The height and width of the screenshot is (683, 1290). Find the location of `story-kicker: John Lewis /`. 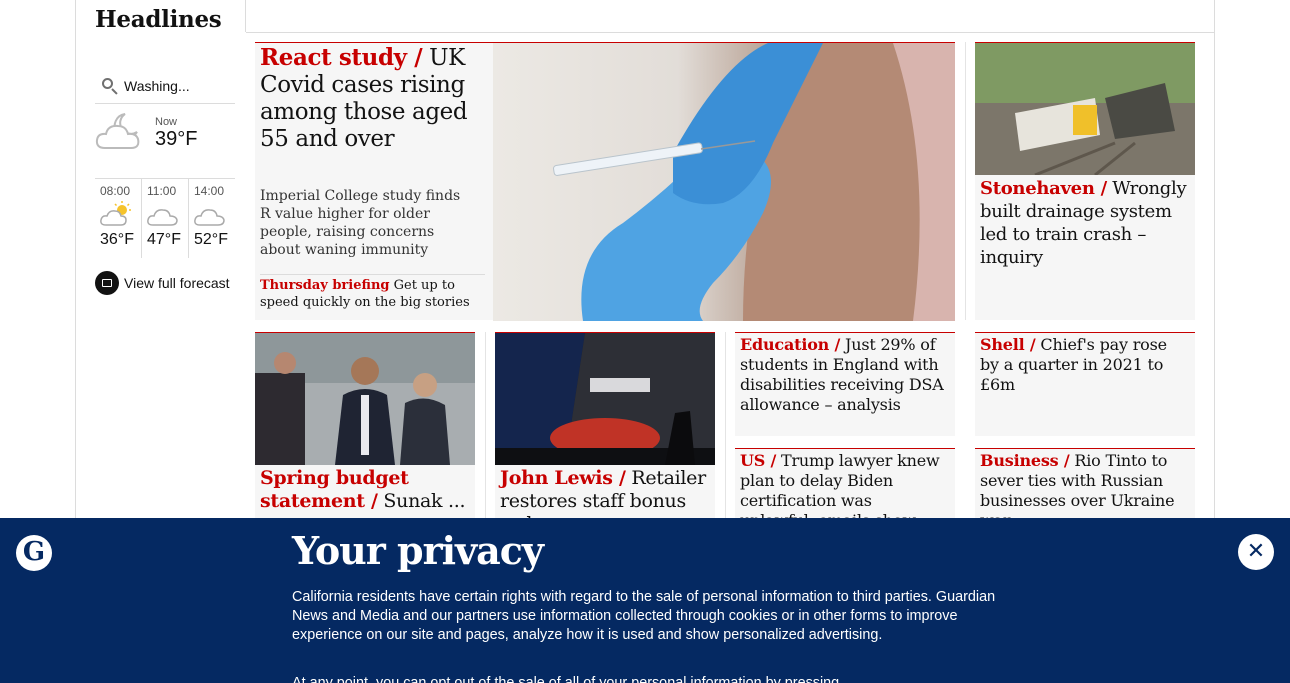

story-kicker: John Lewis / is located at coordinates (563, 478).